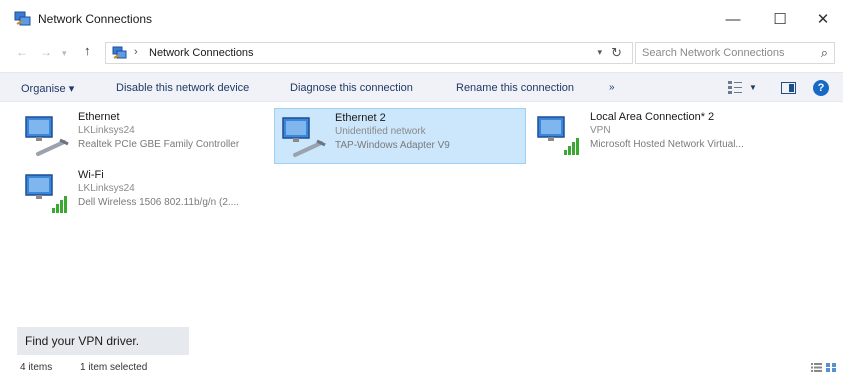 This screenshot has width=843, height=379. Describe the element at coordinates (515, 88) in the screenshot. I see `rename-connection-button: Rename this connection` at that location.